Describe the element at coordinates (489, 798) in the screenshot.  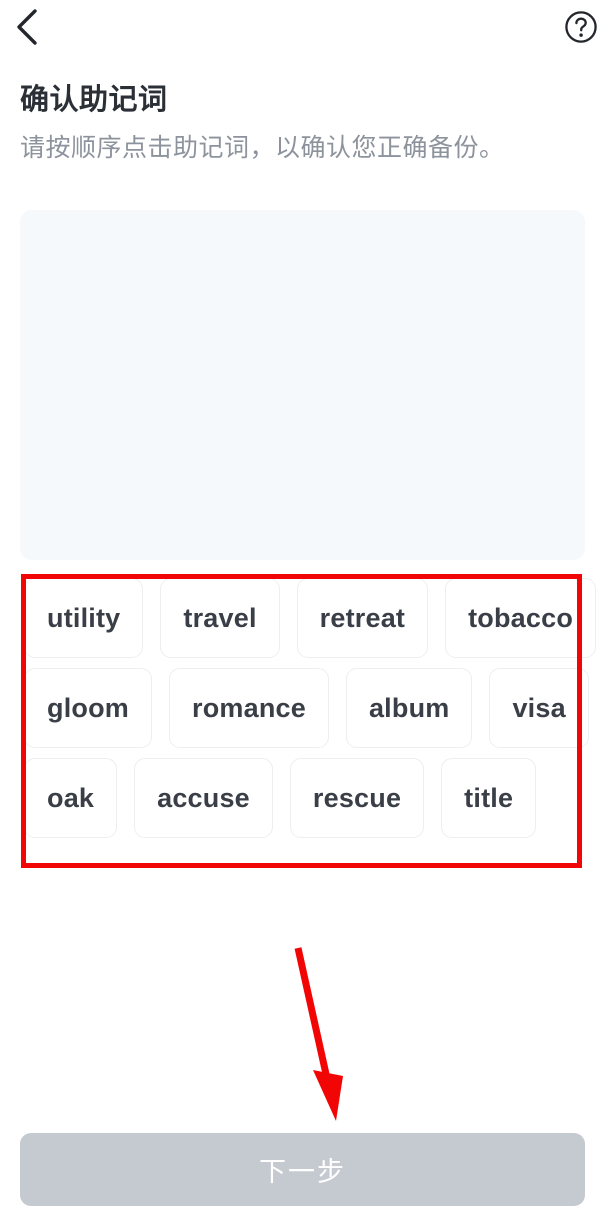
I see `word-chip: title` at that location.